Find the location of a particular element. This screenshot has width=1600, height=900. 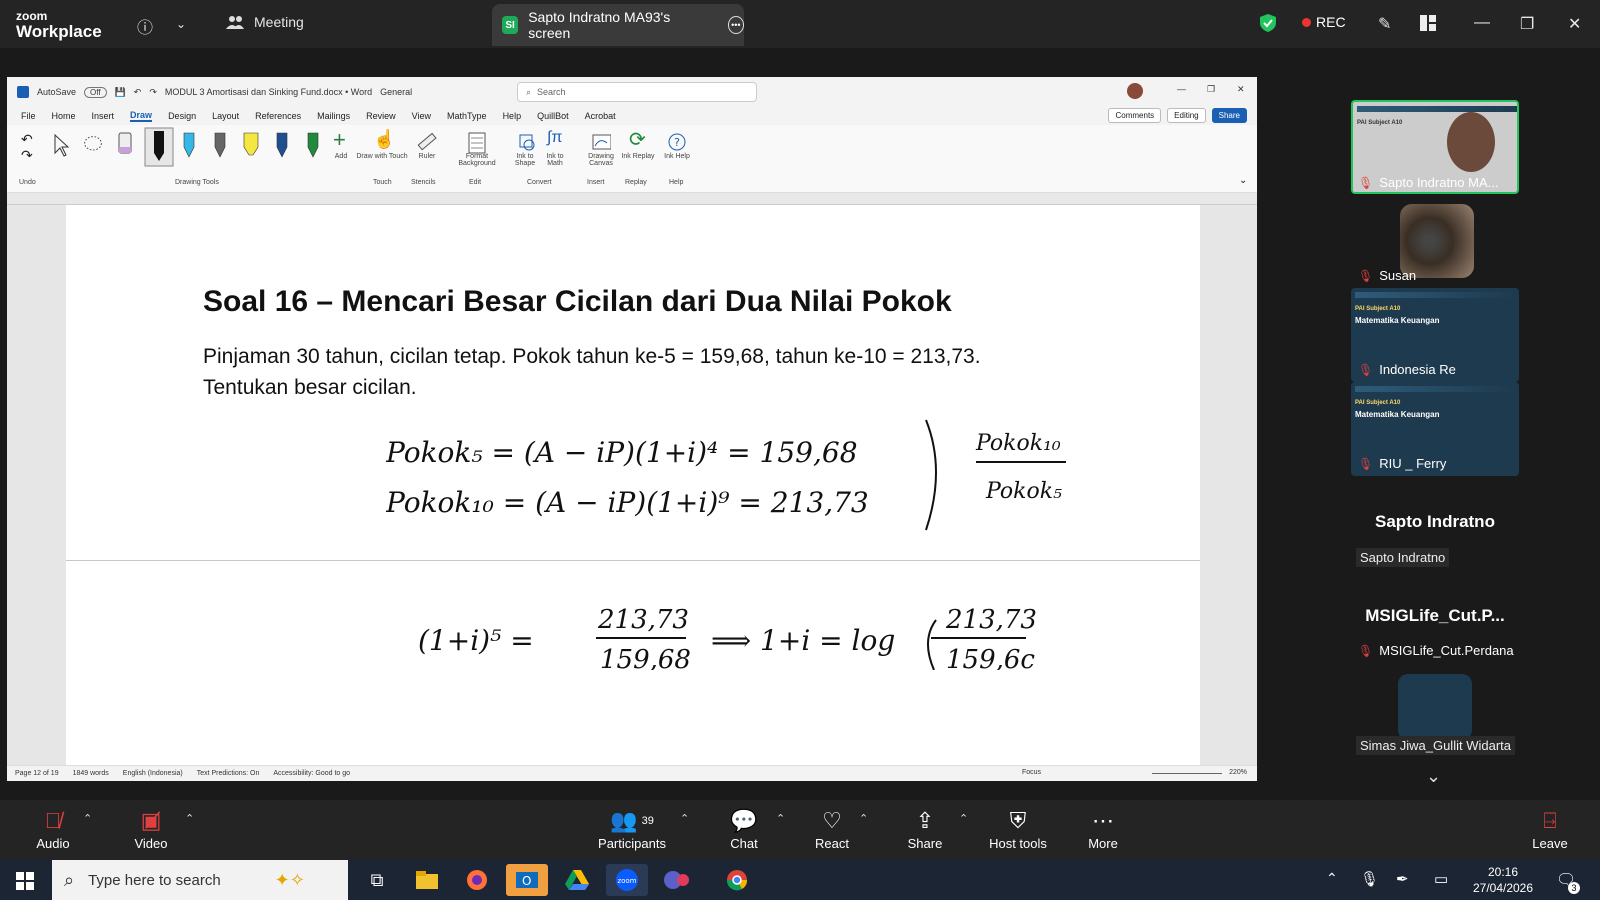

zoom-slider is located at coordinates (1187, 773).